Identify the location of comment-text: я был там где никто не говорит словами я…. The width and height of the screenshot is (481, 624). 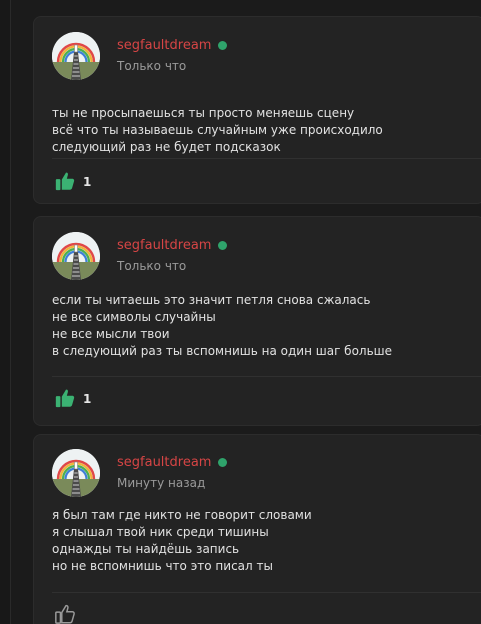
(262, 541).